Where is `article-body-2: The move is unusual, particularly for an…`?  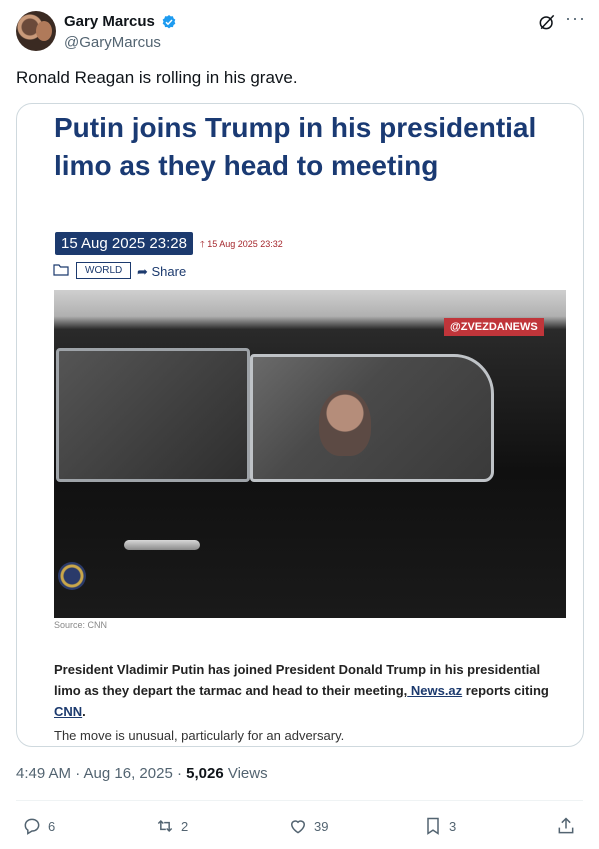 article-body-2: The move is unusual, particularly for an… is located at coordinates (199, 735).